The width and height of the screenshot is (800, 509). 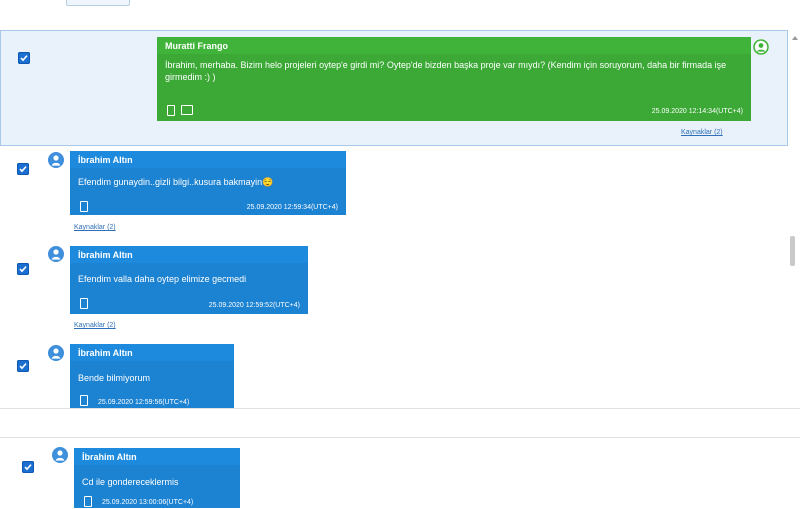 What do you see at coordinates (254, 305) in the screenshot?
I see `message-timestamp: 25.09.2020 12:59:52(UTC+4)` at bounding box center [254, 305].